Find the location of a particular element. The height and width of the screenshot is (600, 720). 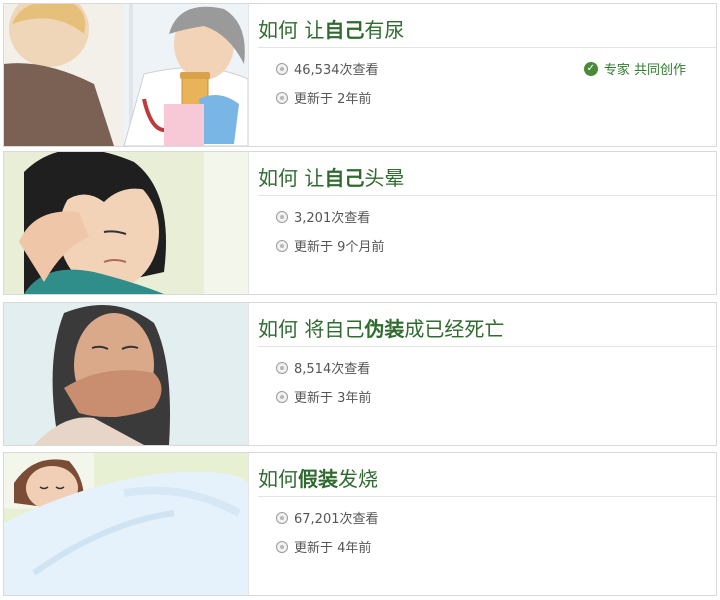

view-count: 46,534次查看 is located at coordinates (327, 68).